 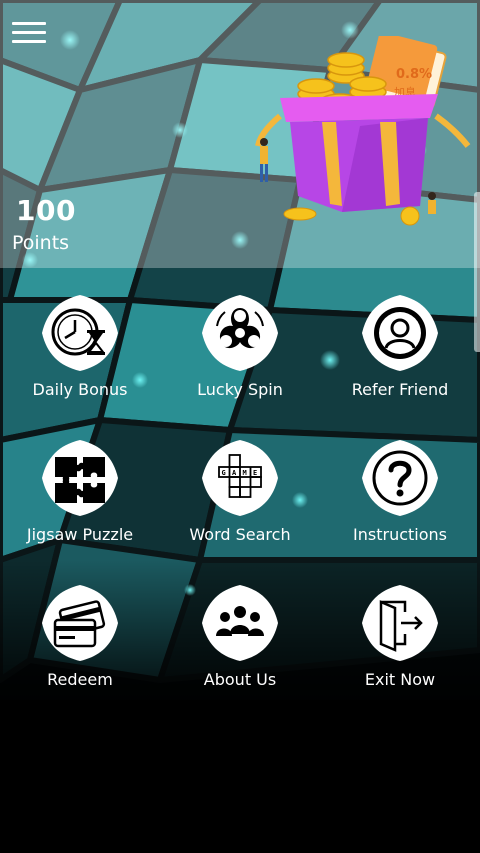 What do you see at coordinates (80, 389) in the screenshot?
I see `menu-item-label: Daily Bonus` at bounding box center [80, 389].